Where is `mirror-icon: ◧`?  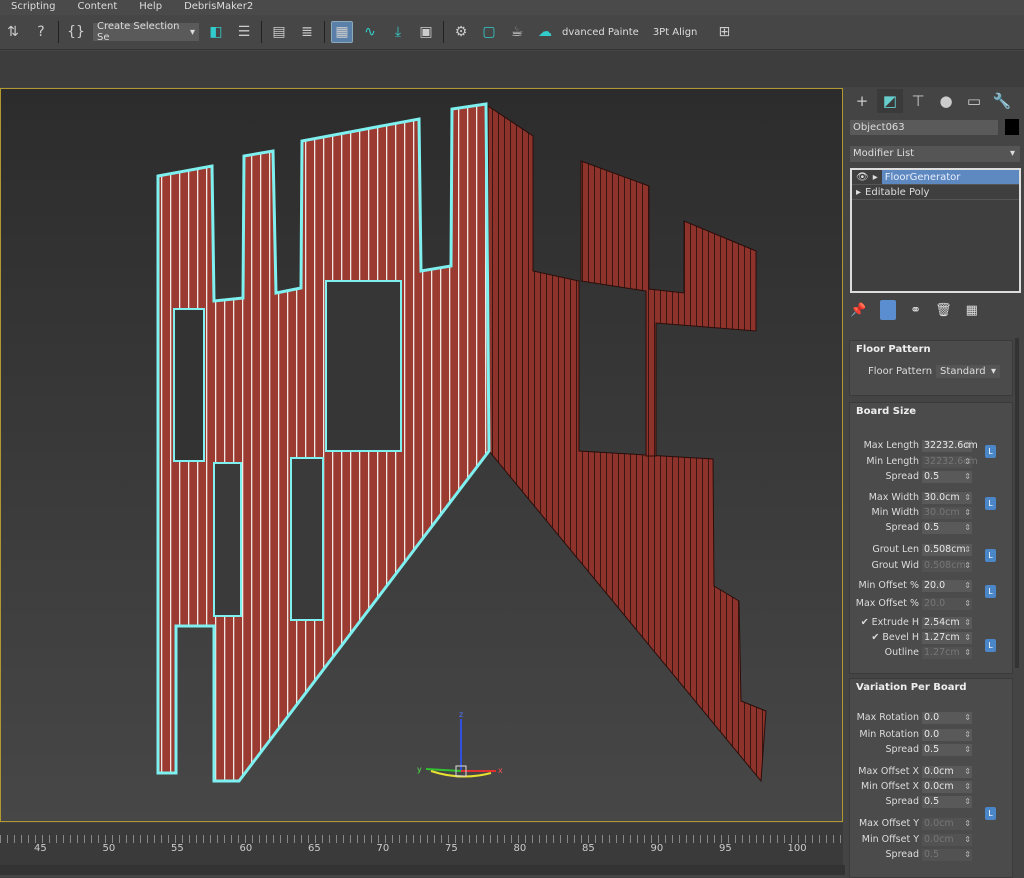
mirror-icon: ◧ is located at coordinates (216, 32).